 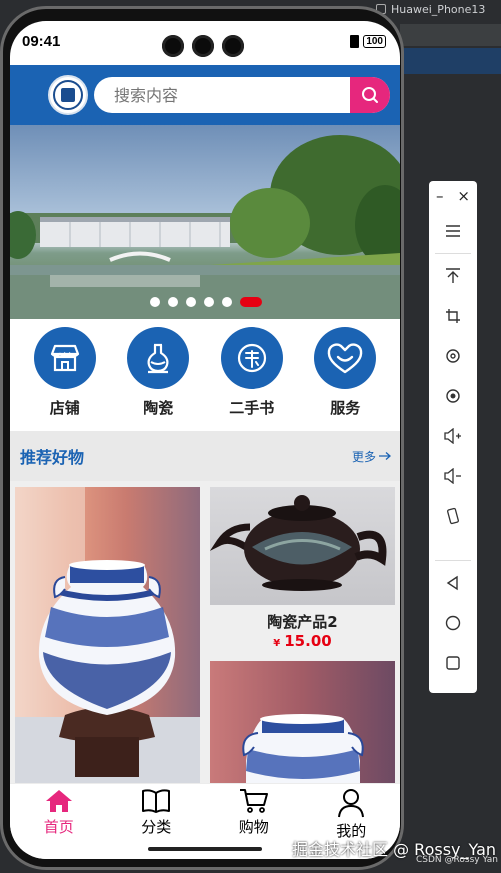 I want to click on square-overview-icon, so click(x=453, y=663).